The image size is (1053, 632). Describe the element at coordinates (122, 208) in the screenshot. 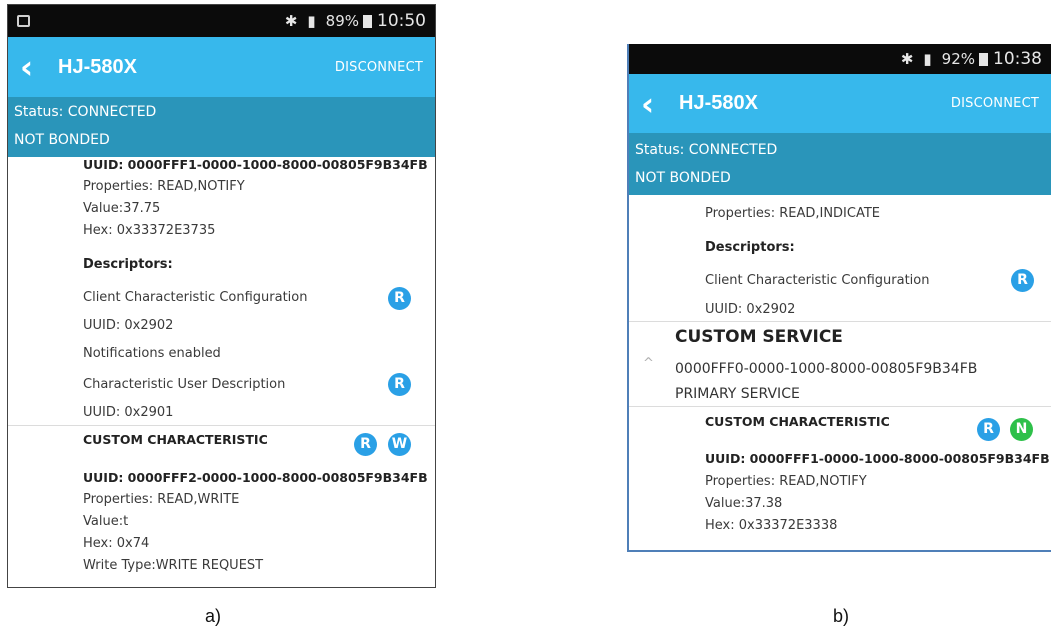

I see `characteristic-value: Value:37.75` at that location.